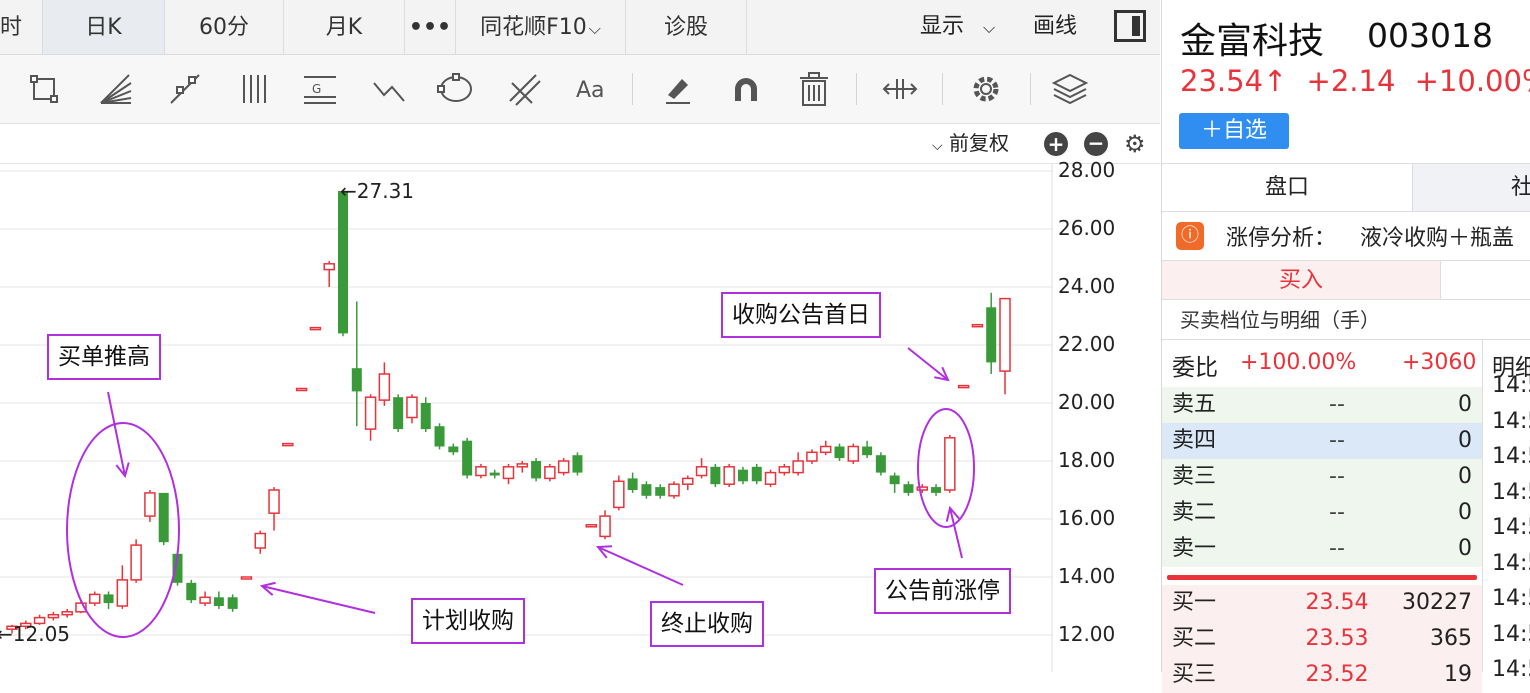  I want to click on tab-60min: 60分, so click(224, 27).